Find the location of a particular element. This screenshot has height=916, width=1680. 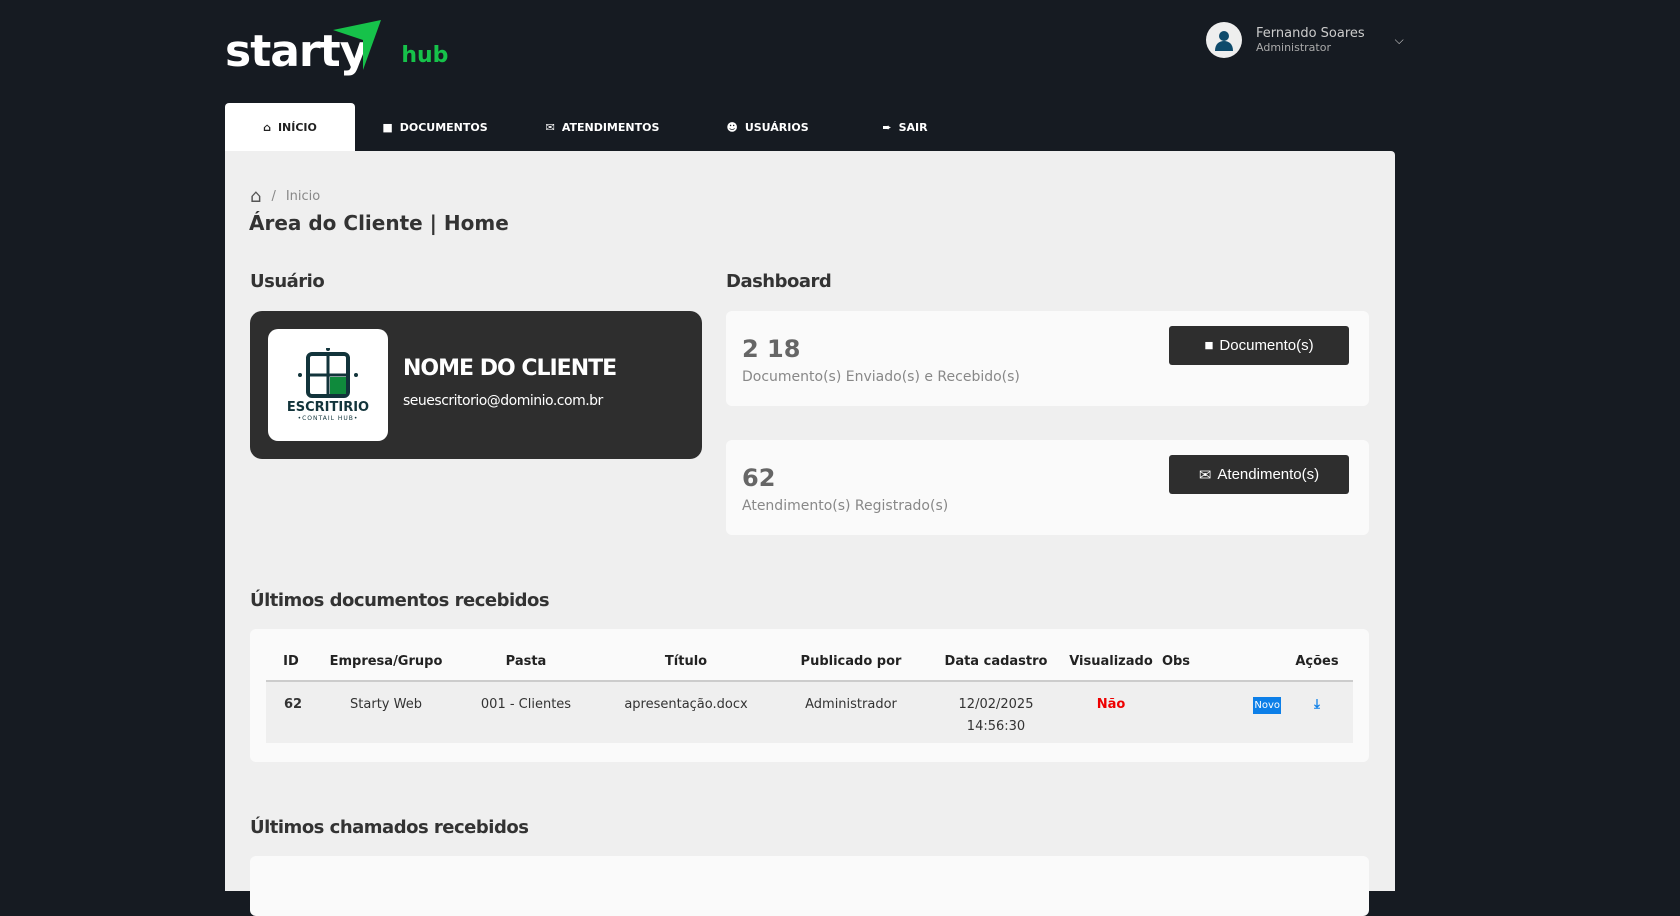

tickets-label: Atendimento(s) Registrado(s) is located at coordinates (845, 506).